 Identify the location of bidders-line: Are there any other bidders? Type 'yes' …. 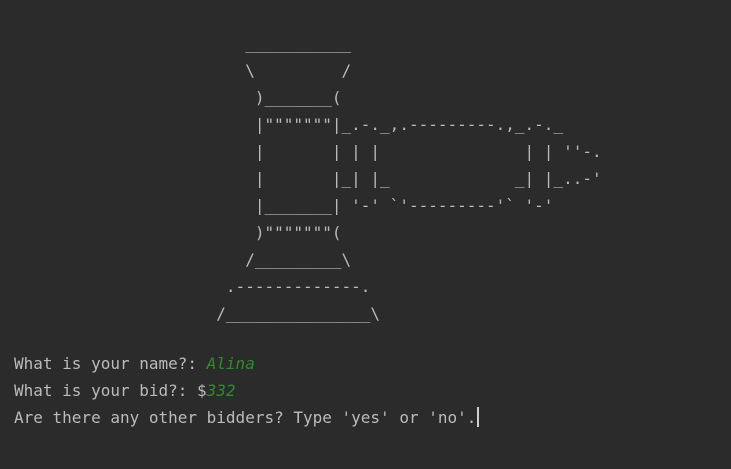
(247, 417).